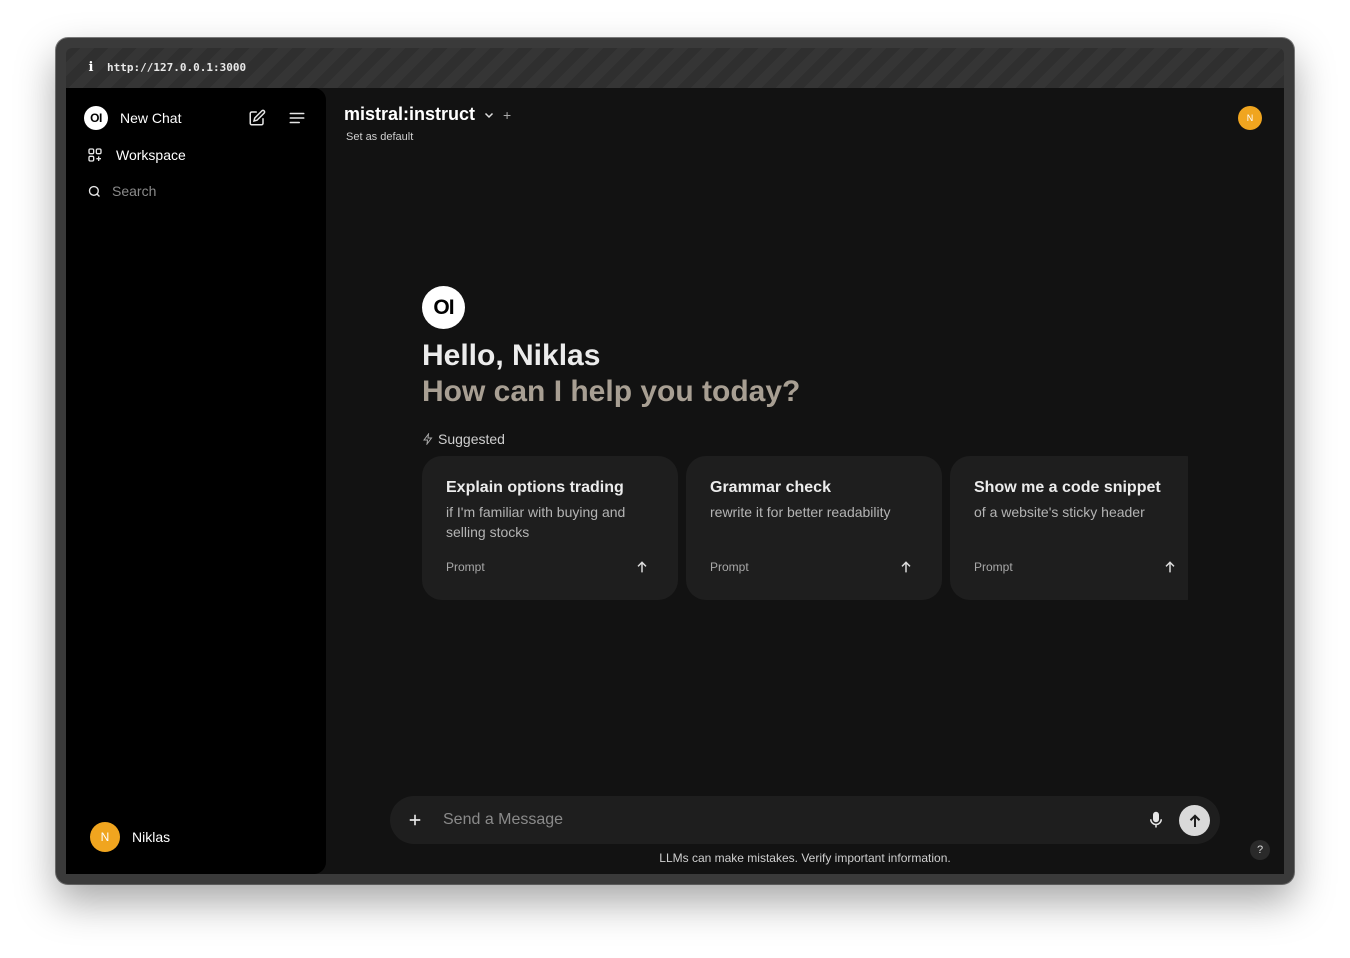 The width and height of the screenshot is (1350, 958). Describe the element at coordinates (1067, 487) in the screenshot. I see `suggestion-title: Show me a code snippet` at that location.